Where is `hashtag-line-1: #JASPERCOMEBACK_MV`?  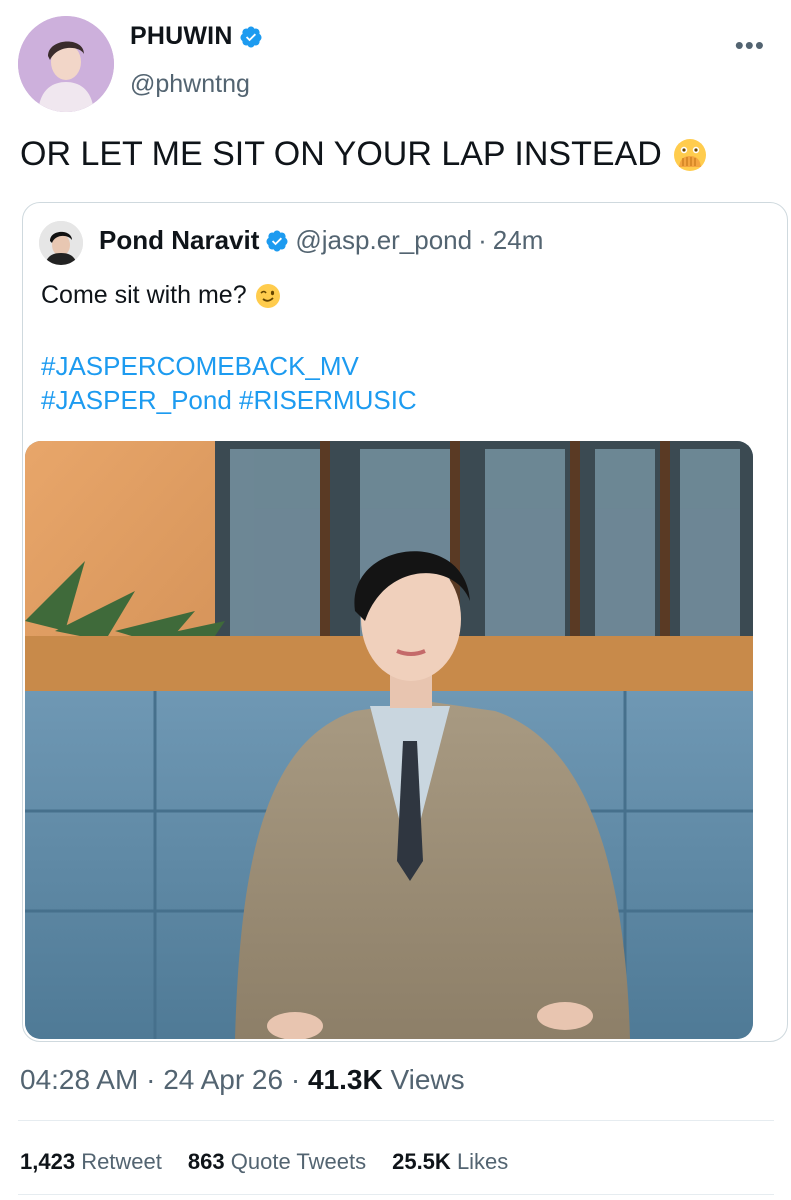 hashtag-line-1: #JASPERCOMEBACK_MV is located at coordinates (229, 366).